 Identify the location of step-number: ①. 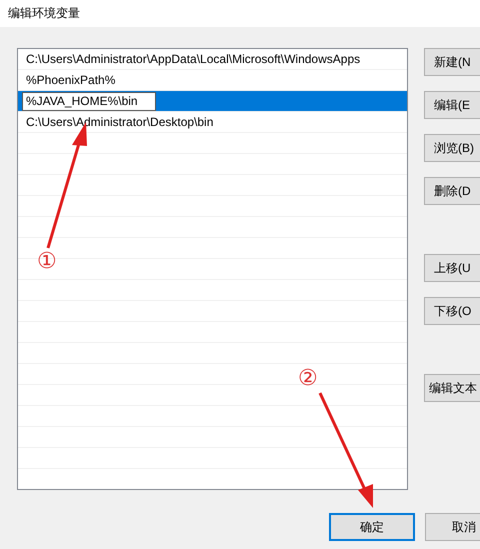
(47, 261).